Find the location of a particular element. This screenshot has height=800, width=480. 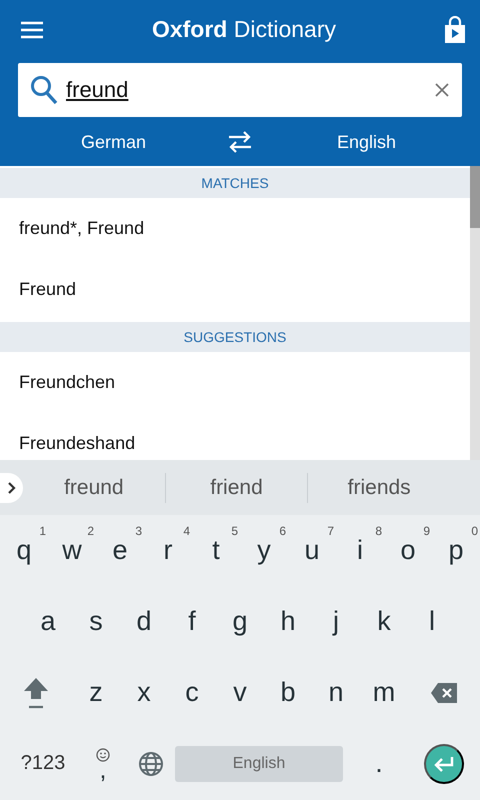

expand-button is located at coordinates (11, 487).